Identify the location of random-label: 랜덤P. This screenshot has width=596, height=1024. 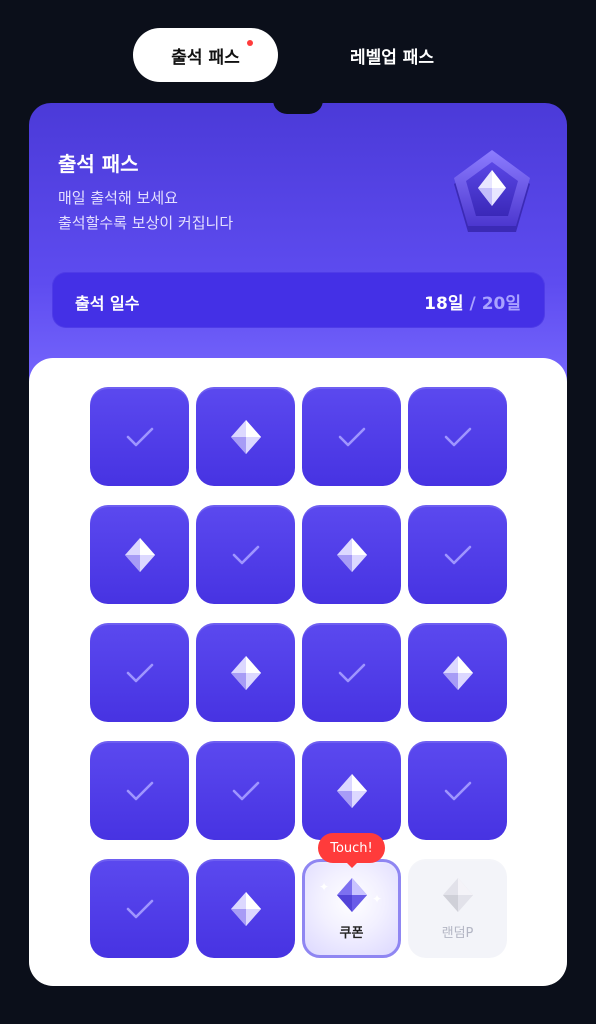
(457, 933).